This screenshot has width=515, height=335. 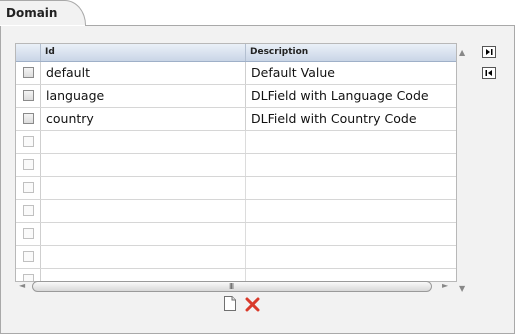 I want to click on tab-domain: Domain, so click(x=43, y=12).